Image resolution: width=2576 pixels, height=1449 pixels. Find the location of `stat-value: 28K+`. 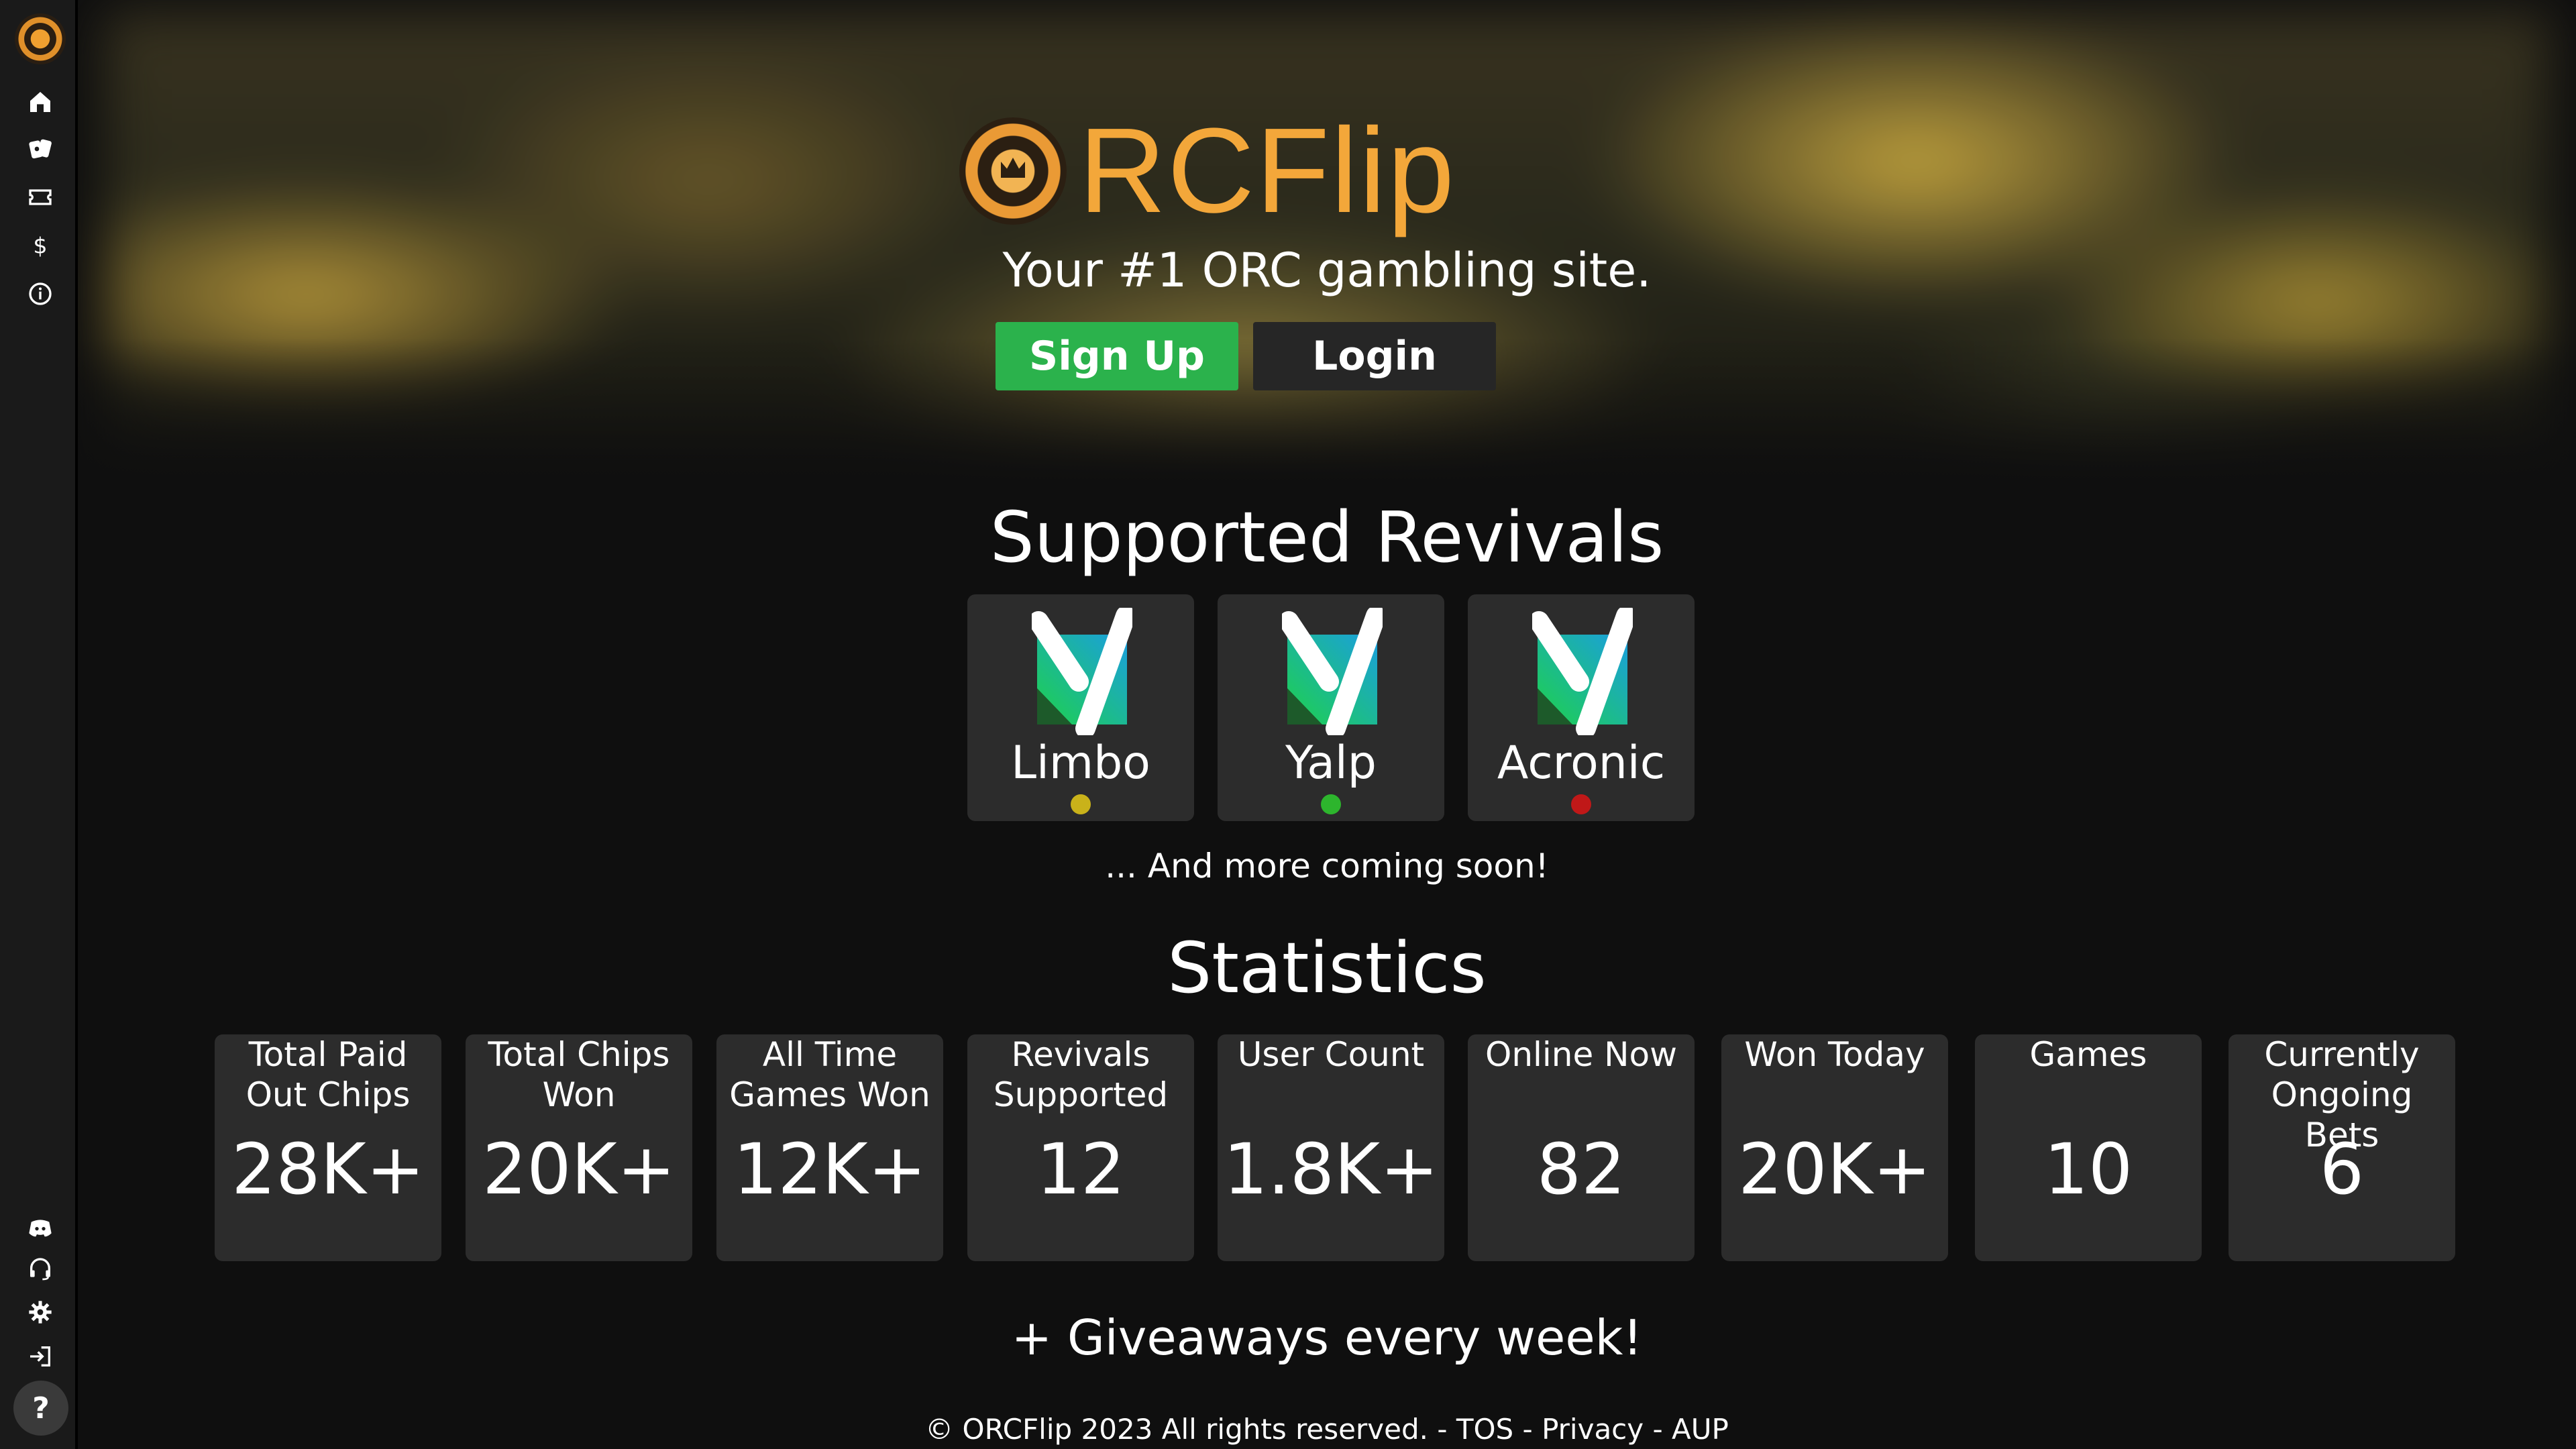

stat-value: 28K+ is located at coordinates (328, 1169).